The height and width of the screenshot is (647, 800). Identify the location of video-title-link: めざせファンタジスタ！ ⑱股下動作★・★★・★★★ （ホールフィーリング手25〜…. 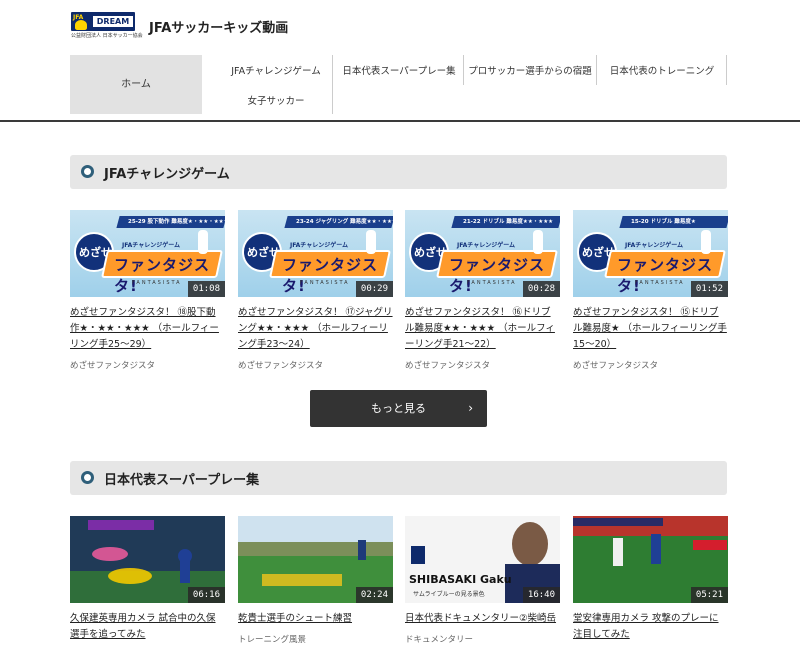
(147, 329).